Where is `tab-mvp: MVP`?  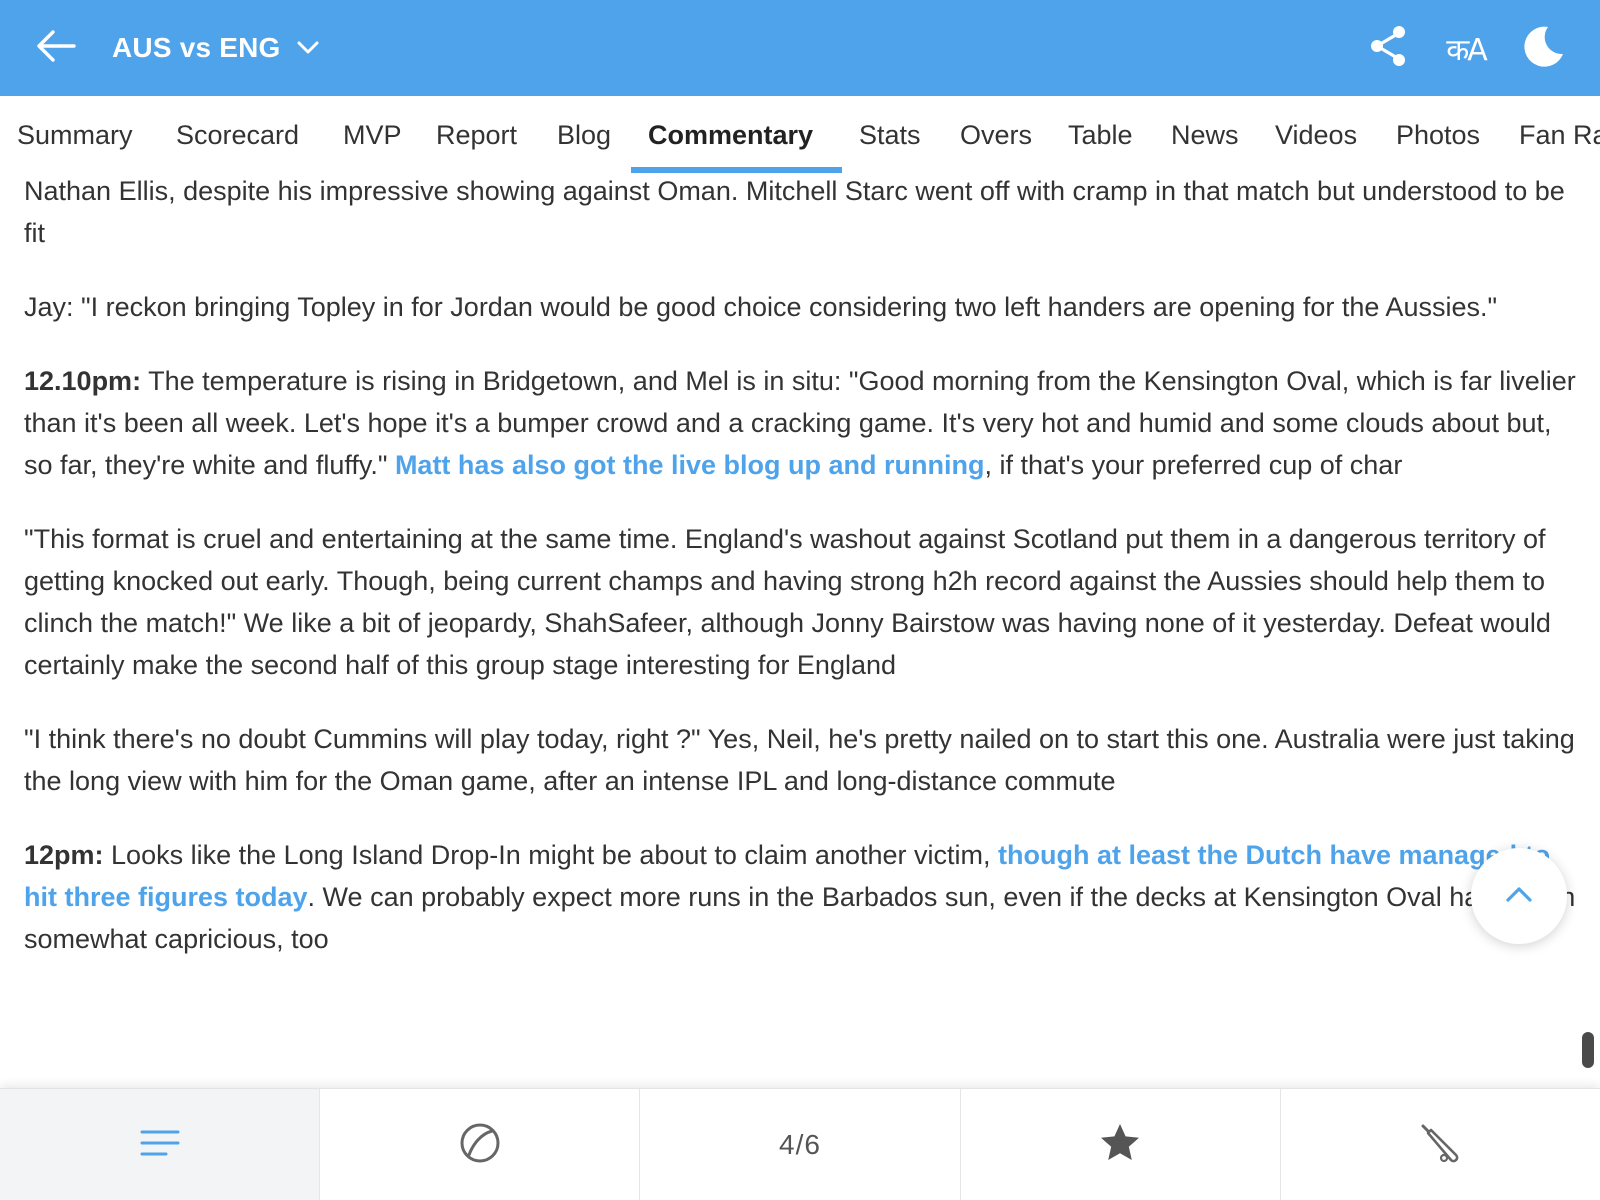
tab-mvp: MVP is located at coordinates (372, 135).